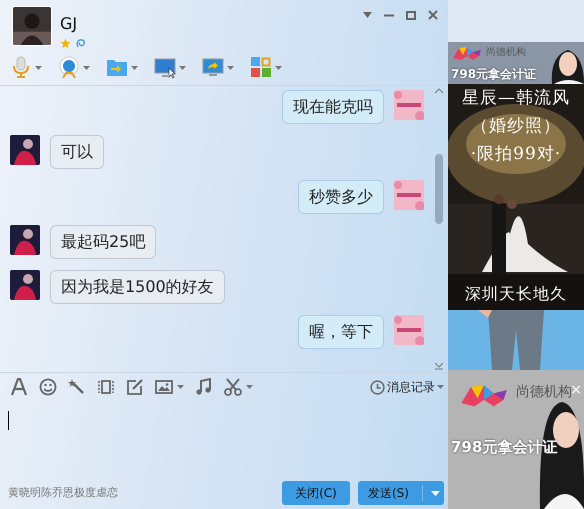 The height and width of the screenshot is (509, 584). Describe the element at coordinates (544, 392) in the screenshot. I see `brand-name: 尚德机构` at that location.